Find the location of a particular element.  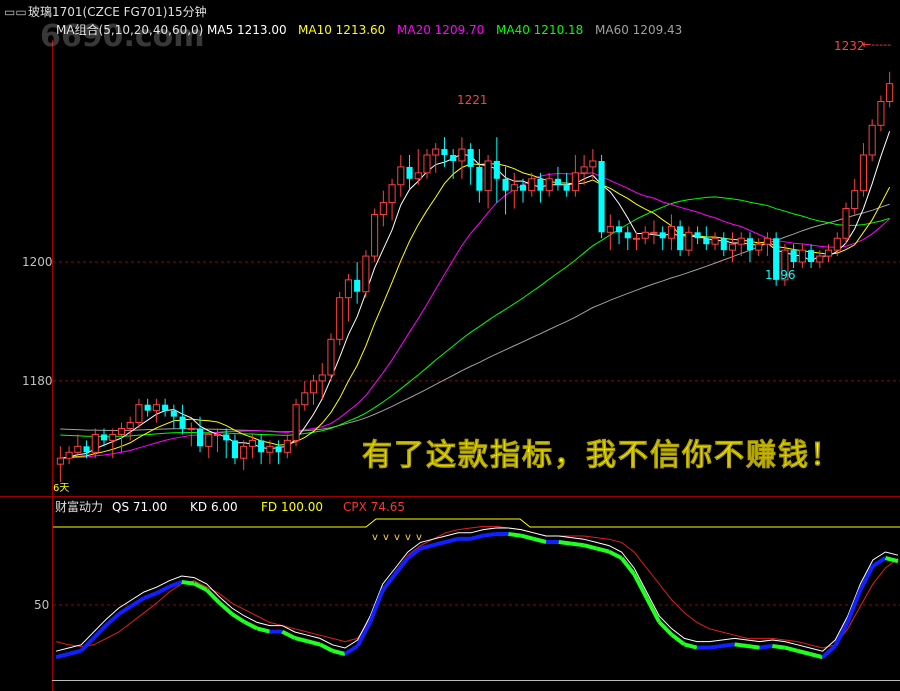

ma20-label: MA20 1209.70 is located at coordinates (440, 30).